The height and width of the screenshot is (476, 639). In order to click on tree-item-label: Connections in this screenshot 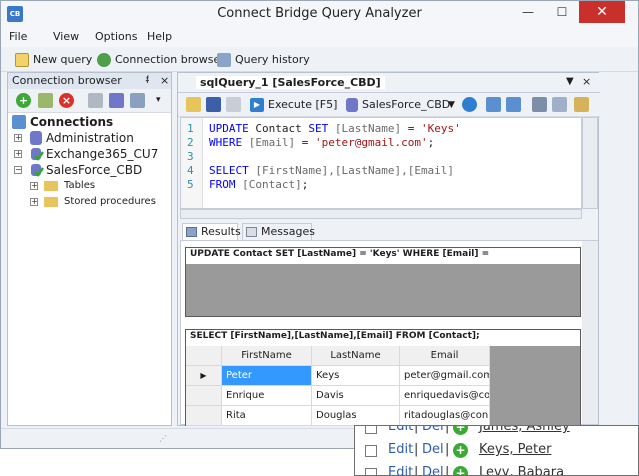, I will do `click(72, 122)`.